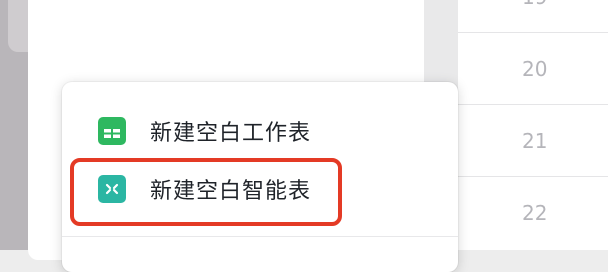 This screenshot has height=272, width=608. What do you see at coordinates (231, 191) in the screenshot?
I see `menu-item-label: 新建空白智能表` at bounding box center [231, 191].